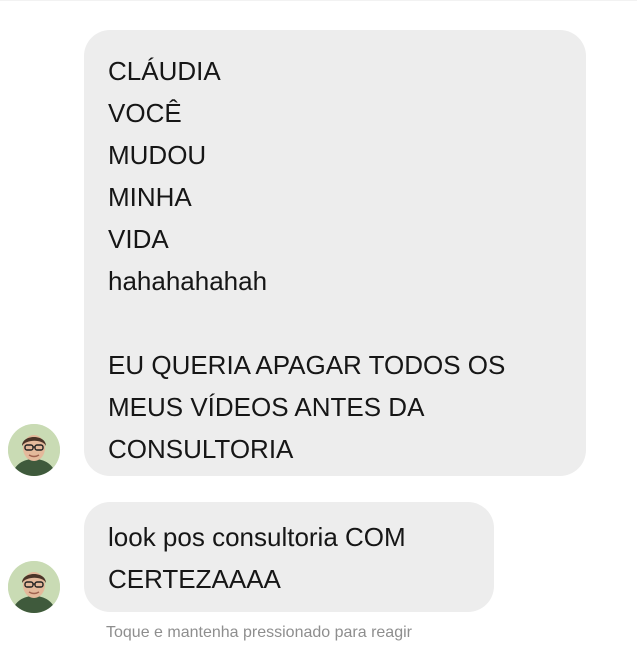  I want to click on message-line: look pos consultoria COM, so click(257, 537).